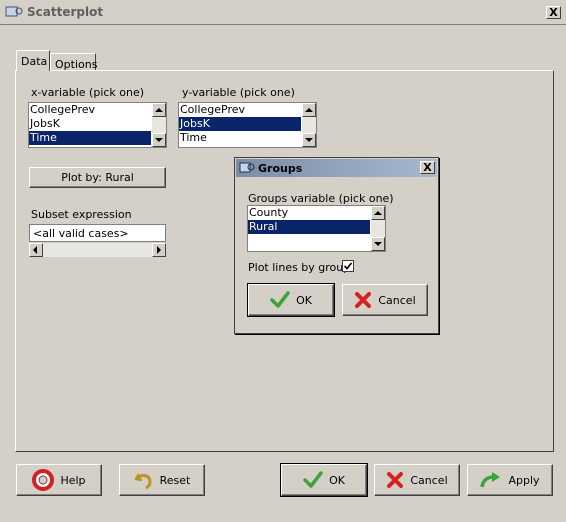 The height and width of the screenshot is (522, 566). I want to click on reset-label: Reset, so click(175, 480).